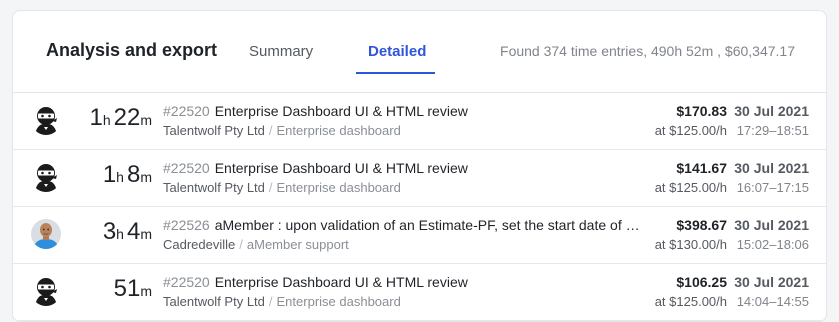 The height and width of the screenshot is (322, 839). I want to click on client-name: Cadredeville, so click(199, 244).